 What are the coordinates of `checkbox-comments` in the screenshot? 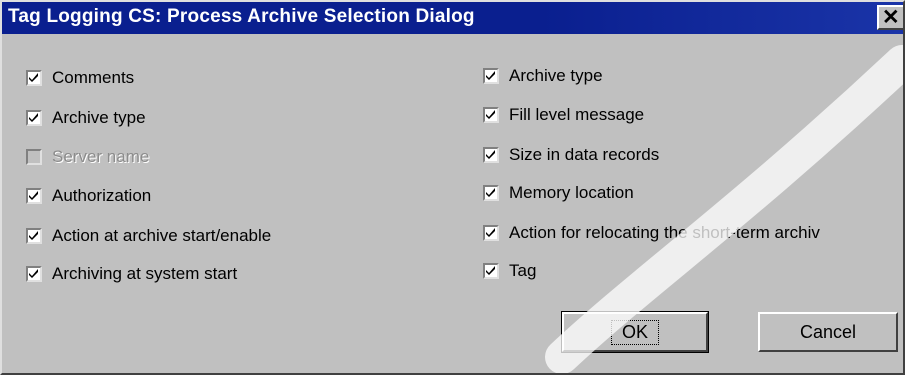 It's located at (34, 78).